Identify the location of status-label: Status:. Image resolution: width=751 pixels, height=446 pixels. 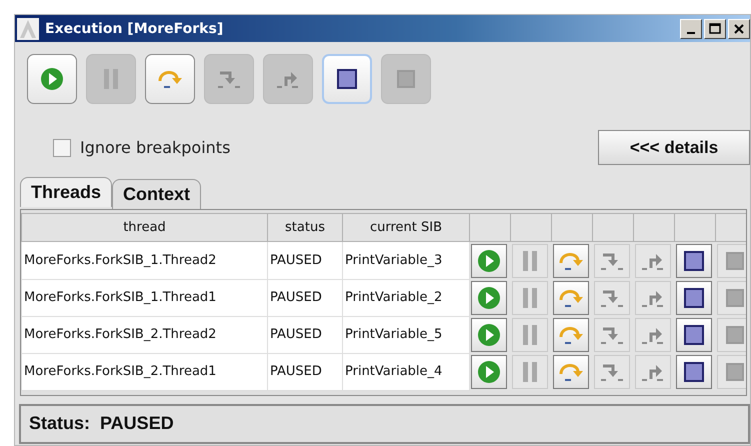
(59, 423).